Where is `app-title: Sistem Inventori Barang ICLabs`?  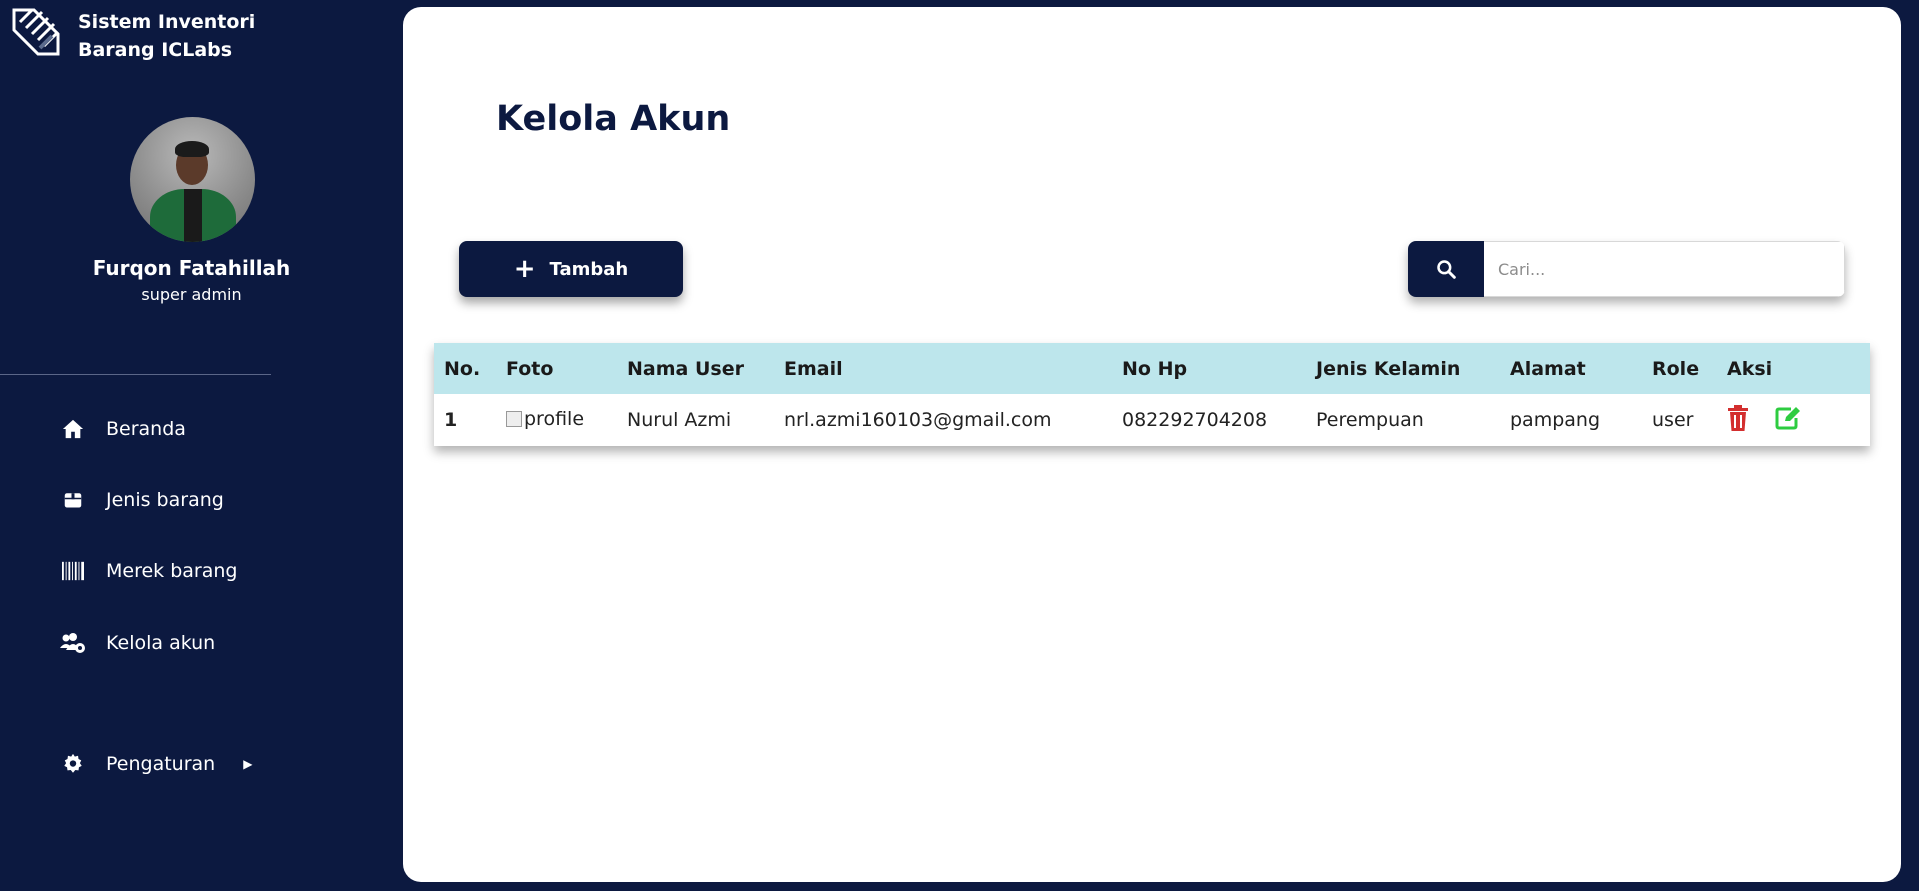
app-title: Sistem Inventori Barang ICLabs is located at coordinates (167, 36).